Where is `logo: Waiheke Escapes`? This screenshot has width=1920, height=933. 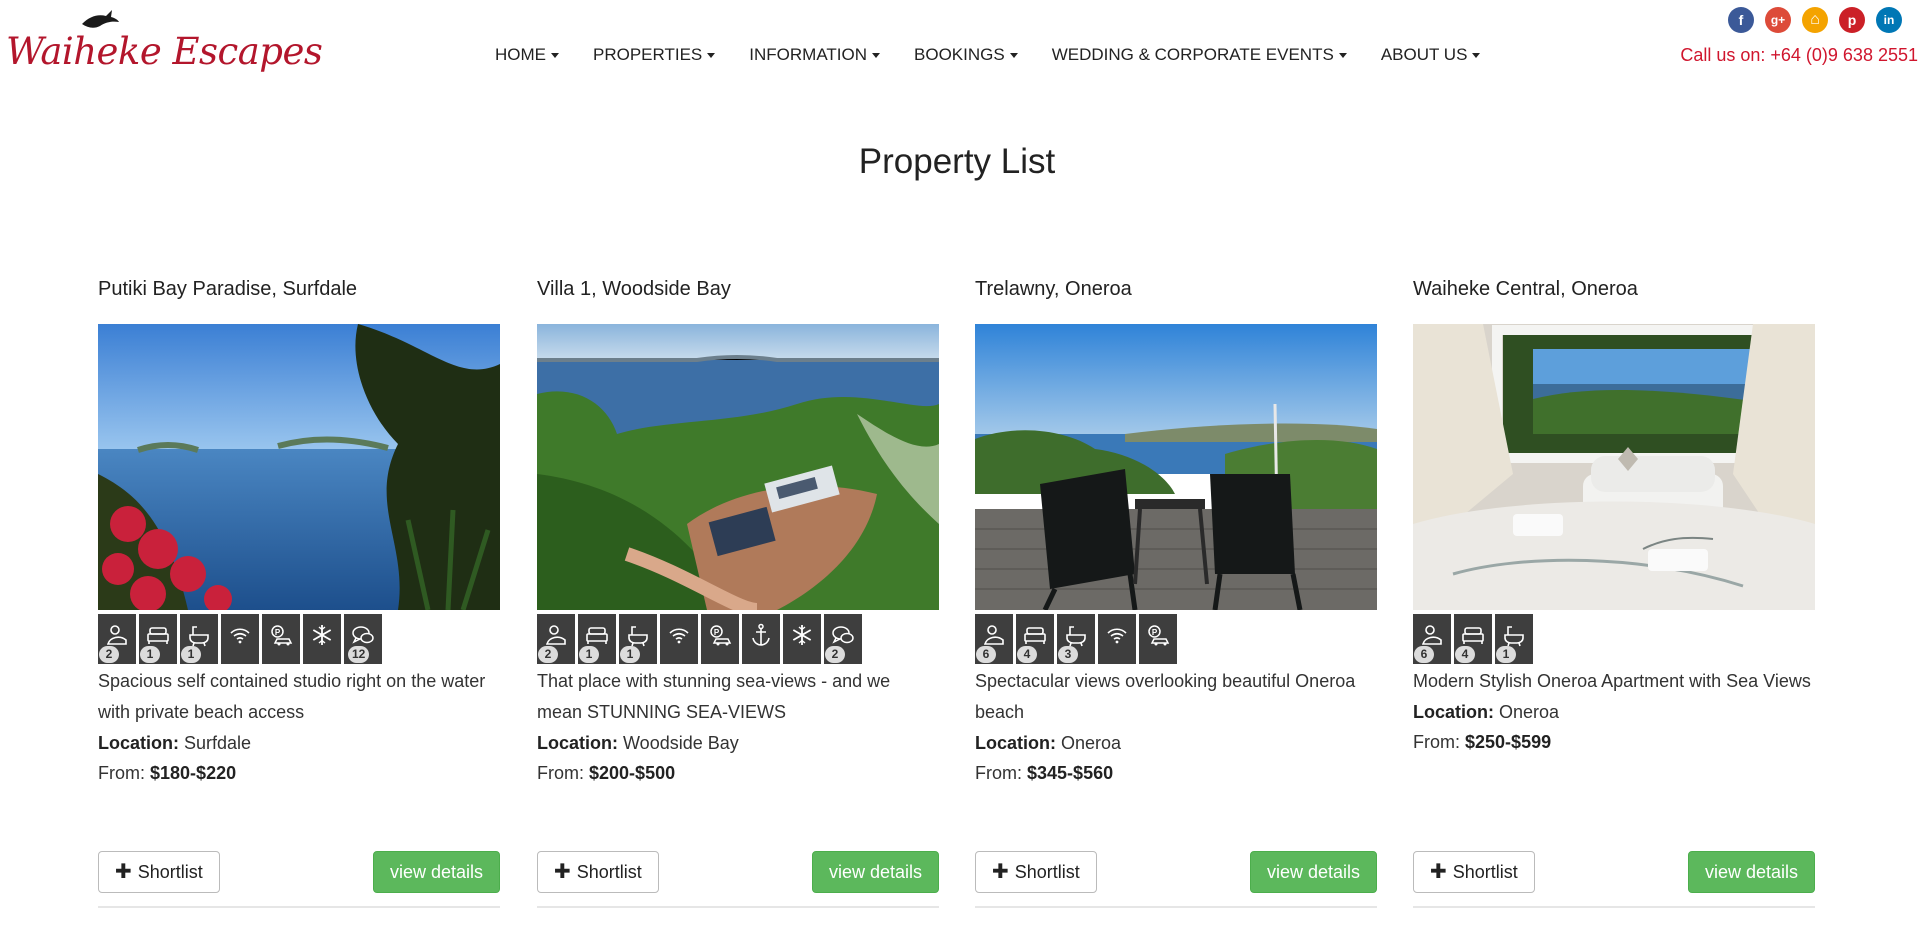
logo: Waiheke Escapes is located at coordinates (162, 39).